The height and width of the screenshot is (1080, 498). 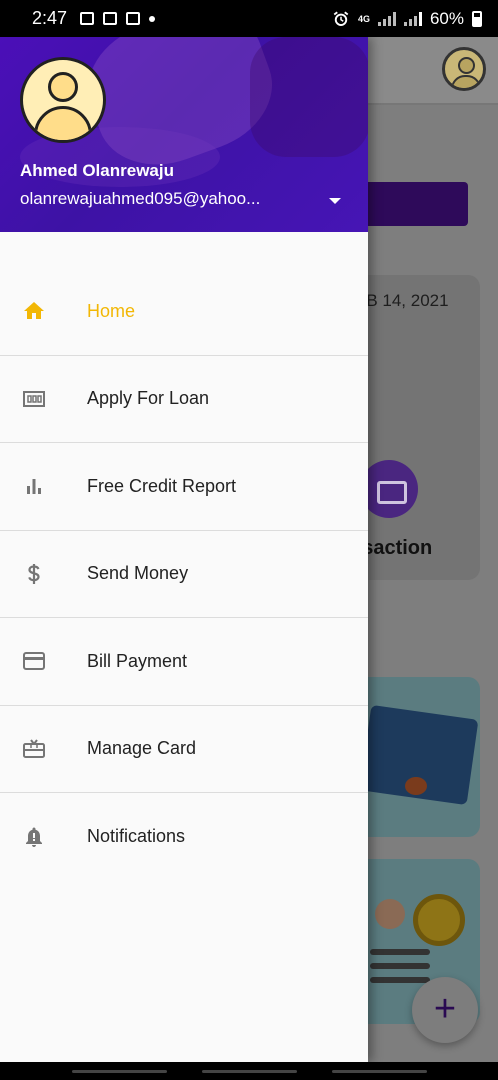 I want to click on user-avatar-icon, so click(x=63, y=100).